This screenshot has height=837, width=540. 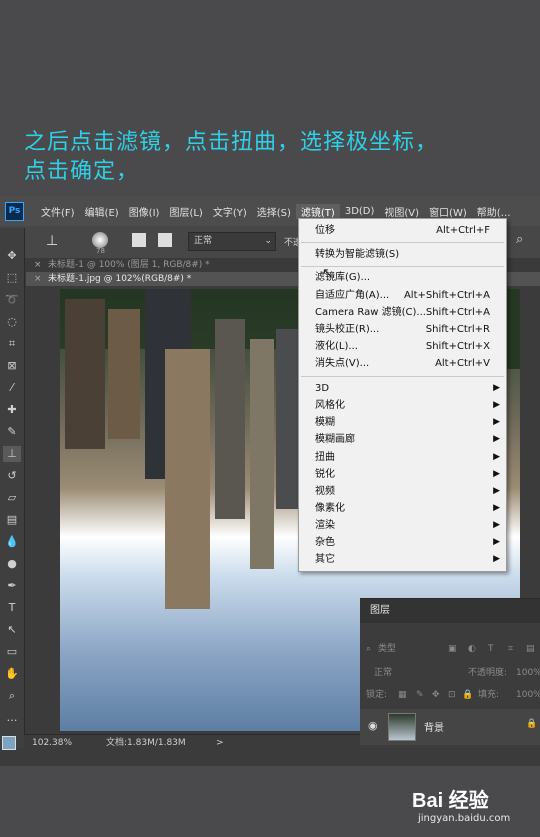 I want to click on eyedropper-tool-icon: ⁄, so click(x=12, y=388).